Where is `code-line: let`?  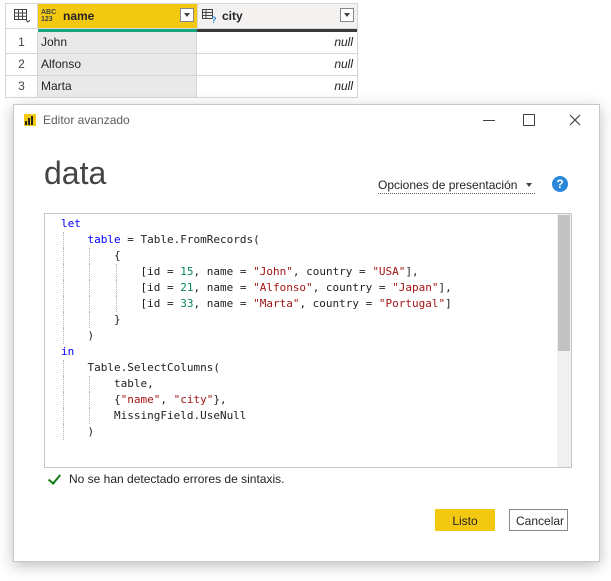 code-line: let is located at coordinates (316, 224).